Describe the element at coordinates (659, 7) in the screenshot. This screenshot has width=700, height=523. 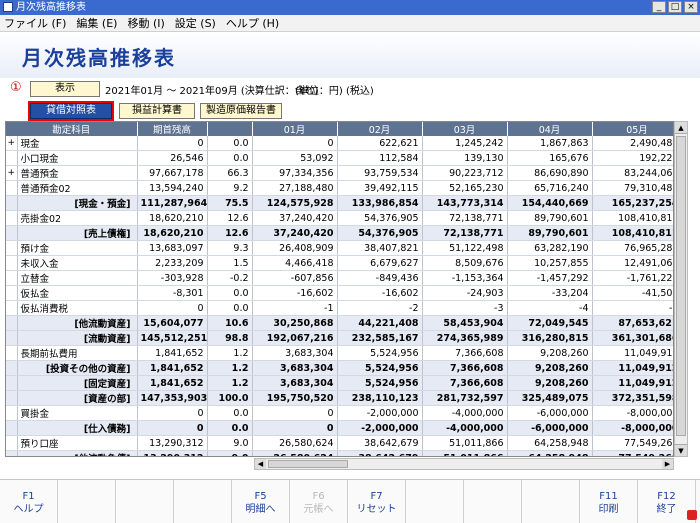
I see `minimize-button: _` at that location.